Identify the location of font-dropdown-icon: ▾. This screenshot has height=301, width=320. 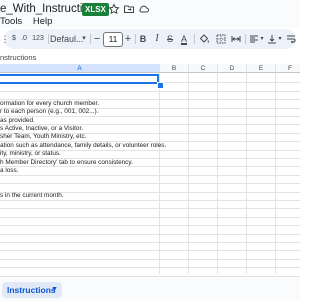
(84, 39).